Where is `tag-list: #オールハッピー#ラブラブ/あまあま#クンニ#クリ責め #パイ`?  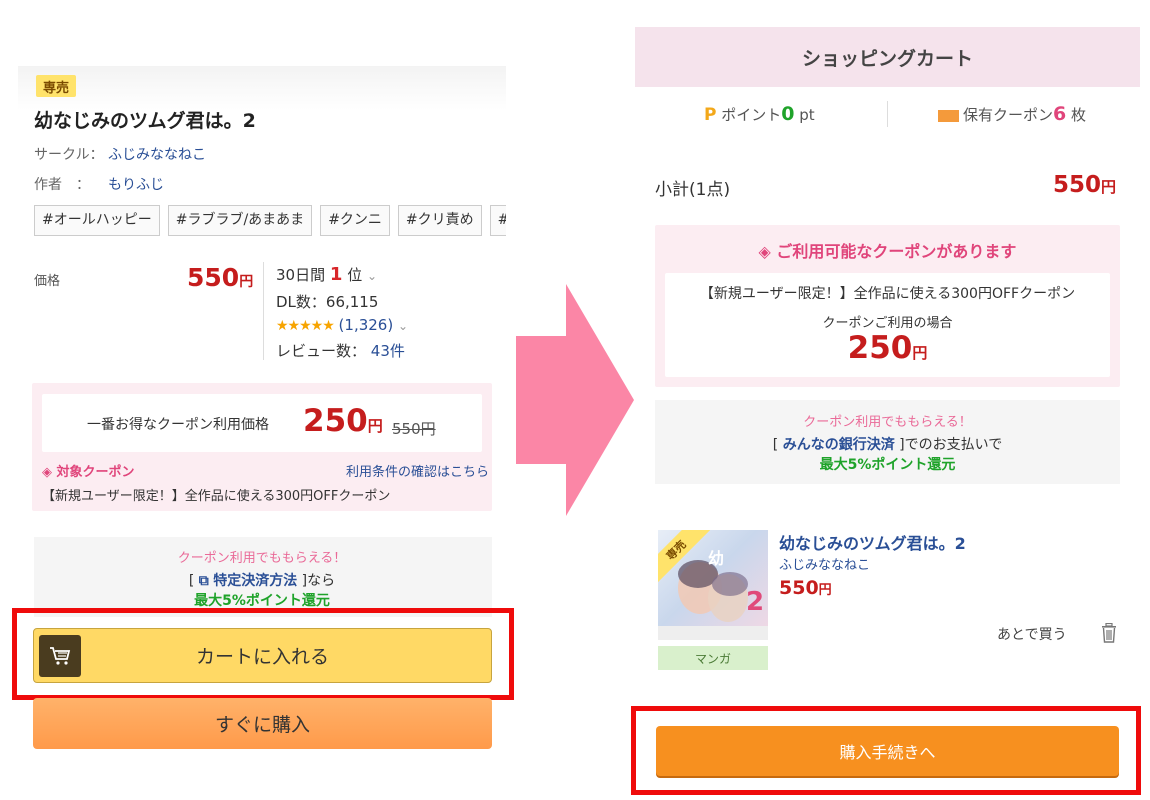 tag-list: #オールハッピー#ラブラブ/あまあま#クンニ#クリ責め #パイ is located at coordinates (270, 221).